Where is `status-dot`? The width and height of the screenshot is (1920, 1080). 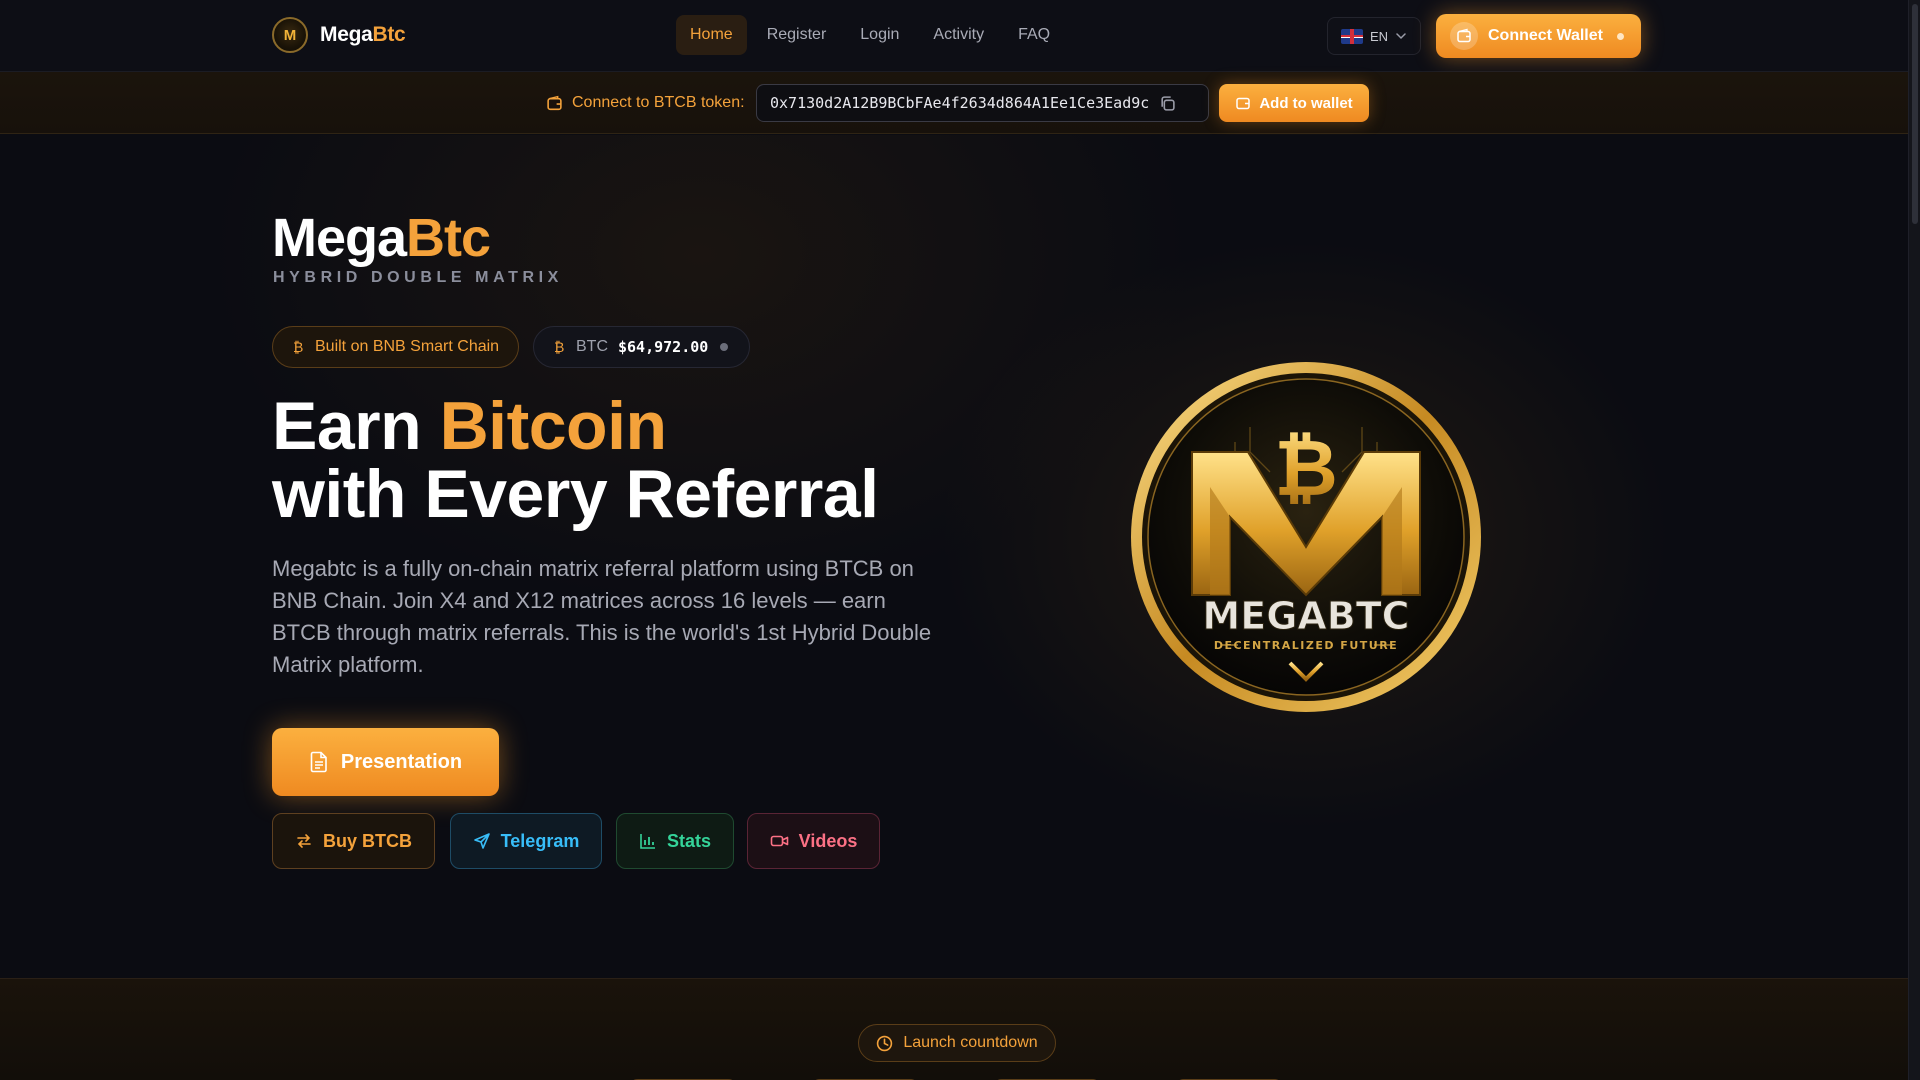 status-dot is located at coordinates (1620, 36).